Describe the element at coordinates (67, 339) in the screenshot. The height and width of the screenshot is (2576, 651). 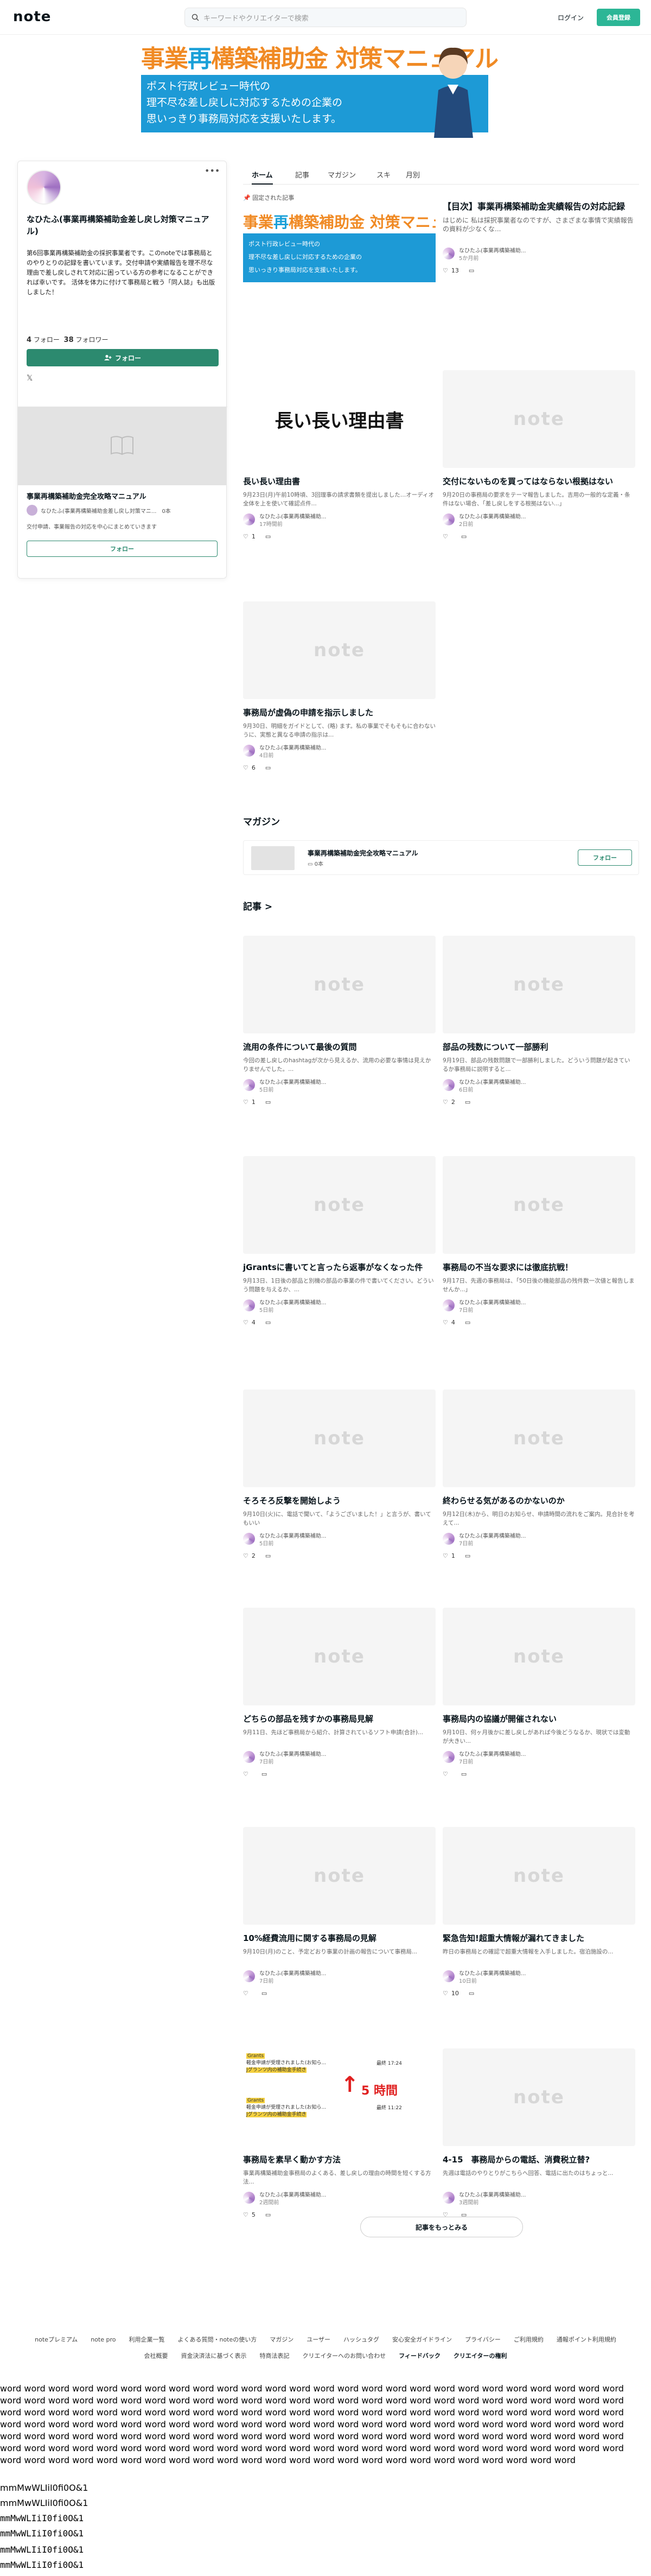
I see `follow-stats: 4 フォロー 38 フォロワー` at that location.